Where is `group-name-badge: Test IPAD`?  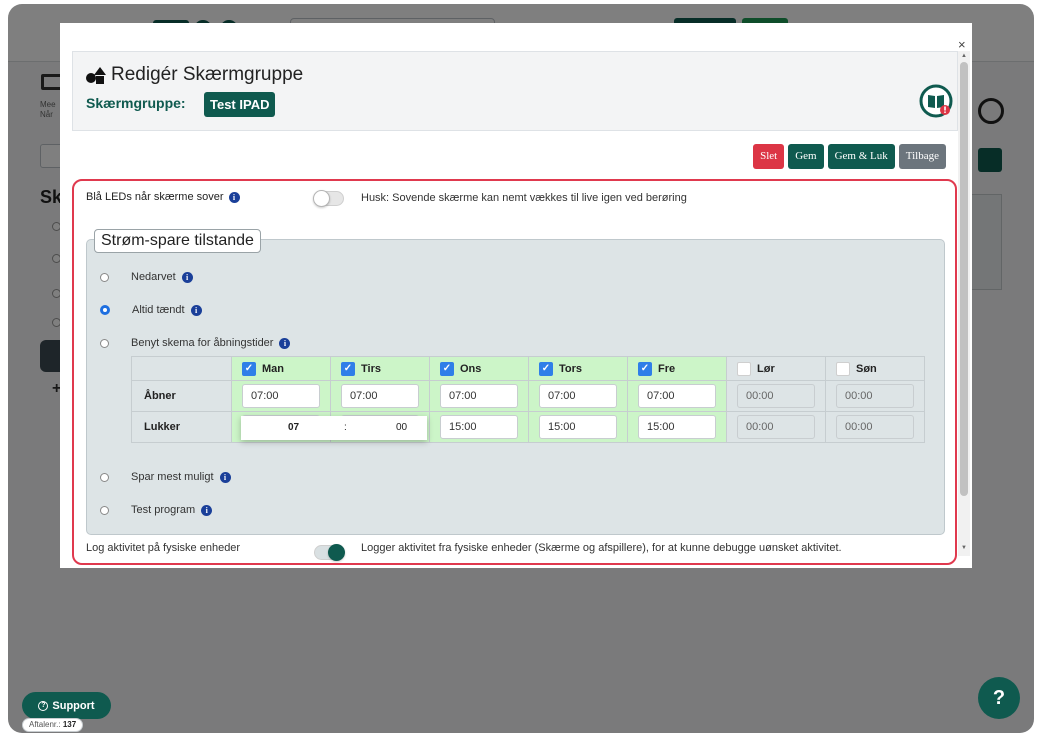 group-name-badge: Test IPAD is located at coordinates (240, 104).